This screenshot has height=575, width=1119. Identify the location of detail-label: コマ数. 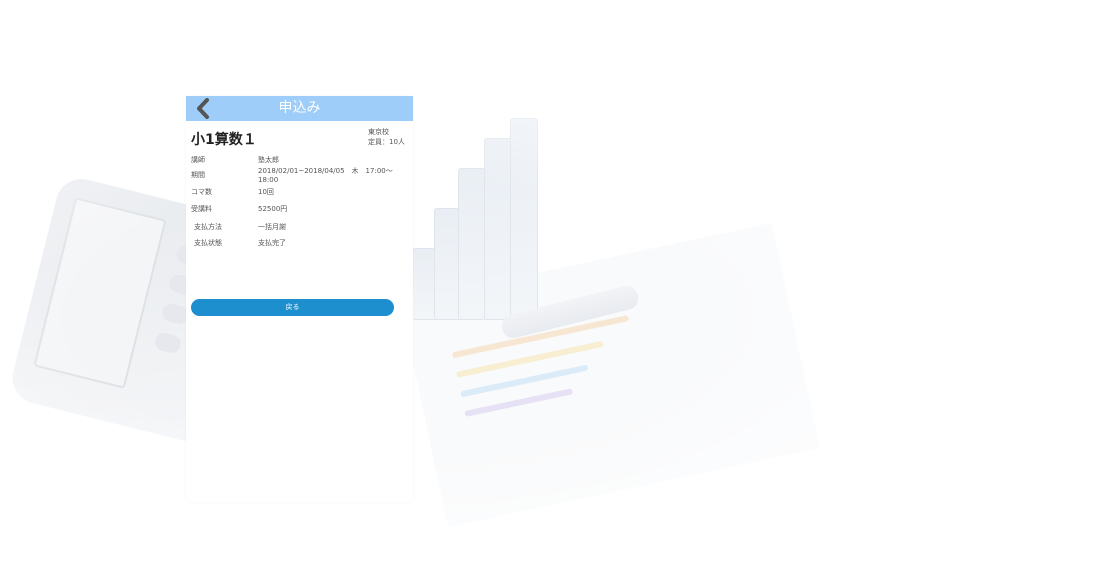
(201, 192).